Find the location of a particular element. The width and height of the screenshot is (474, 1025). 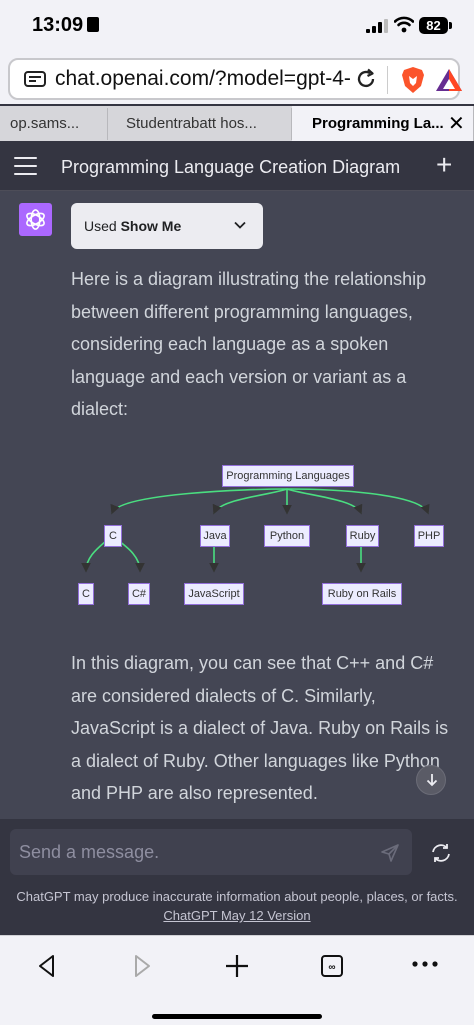

browser-toolbar: chat.openai.com/?model=gpt-4-p is located at coordinates (237, 78).